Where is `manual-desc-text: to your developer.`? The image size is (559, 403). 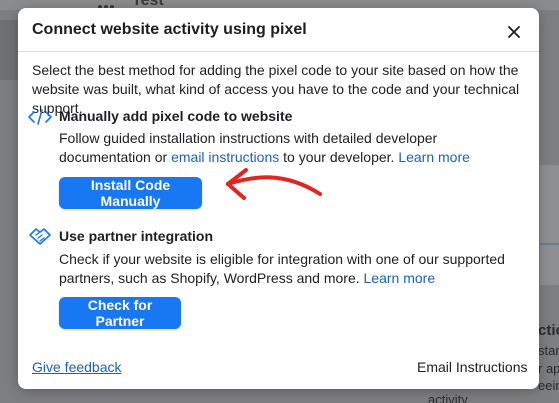
manual-desc-text: to your developer. is located at coordinates (339, 157).